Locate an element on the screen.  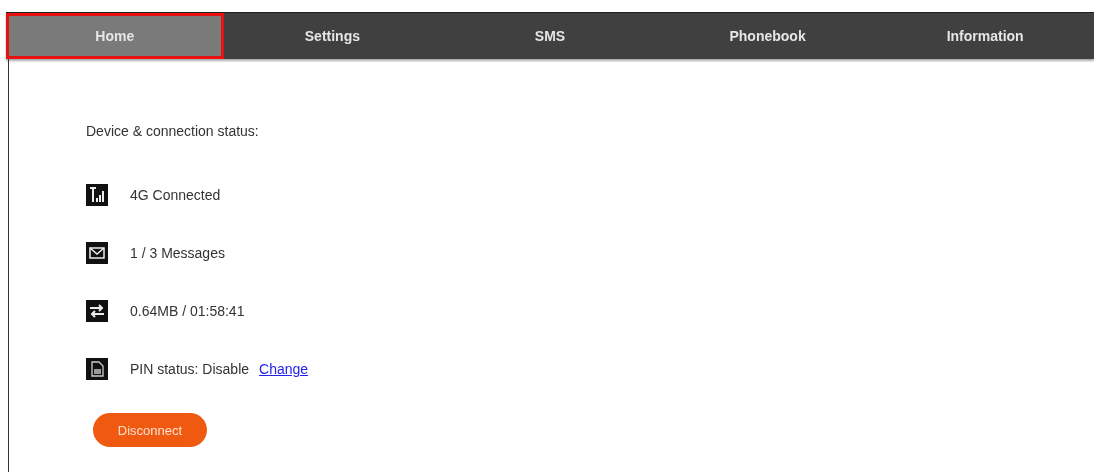
nav-tab: Phonebook is located at coordinates (767, 36).